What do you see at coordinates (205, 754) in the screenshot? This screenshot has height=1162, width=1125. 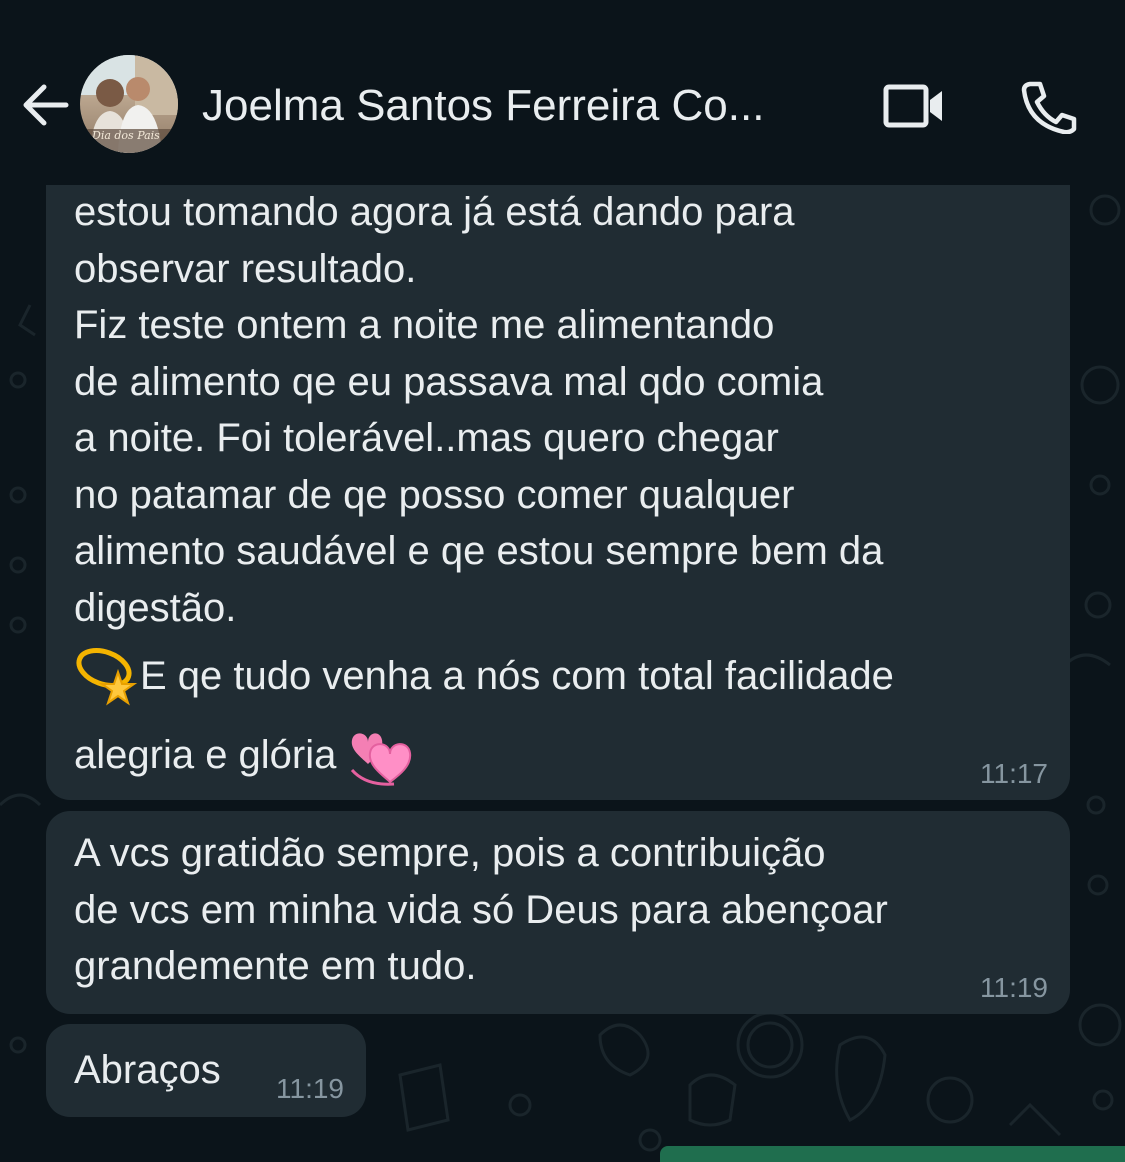 I see `message-text: alegria e glória` at bounding box center [205, 754].